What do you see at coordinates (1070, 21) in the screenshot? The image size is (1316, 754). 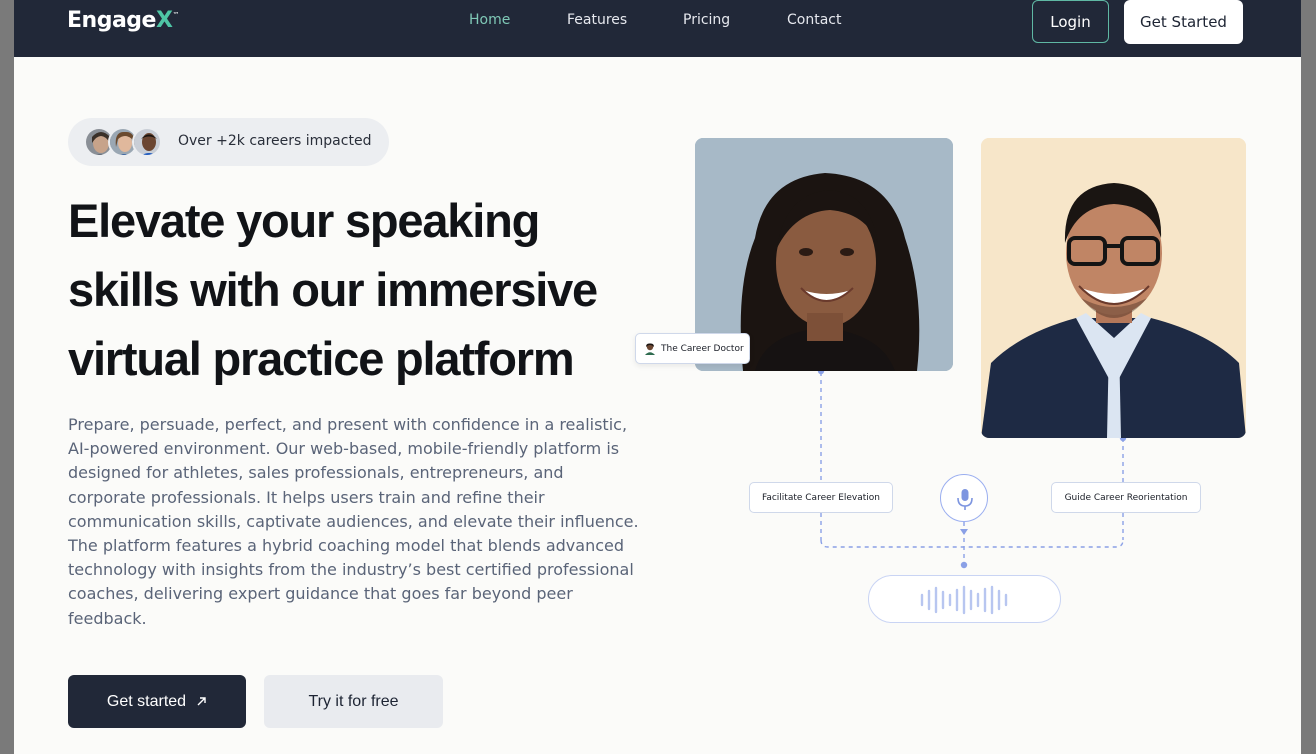 I see `login-button: Login` at bounding box center [1070, 21].